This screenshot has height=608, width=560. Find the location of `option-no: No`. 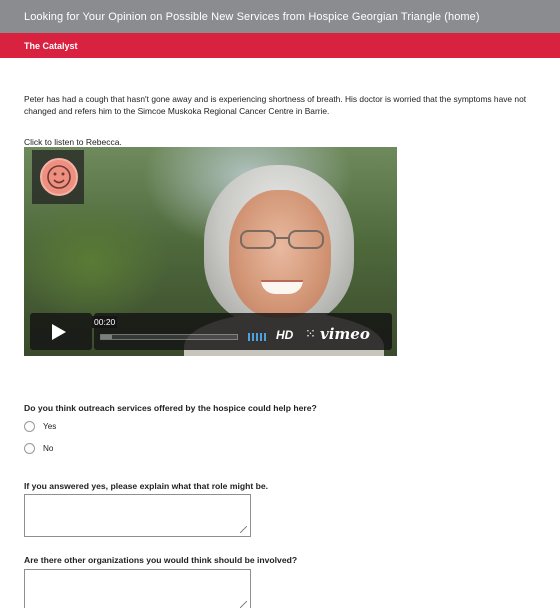

option-no: No is located at coordinates (38, 448).